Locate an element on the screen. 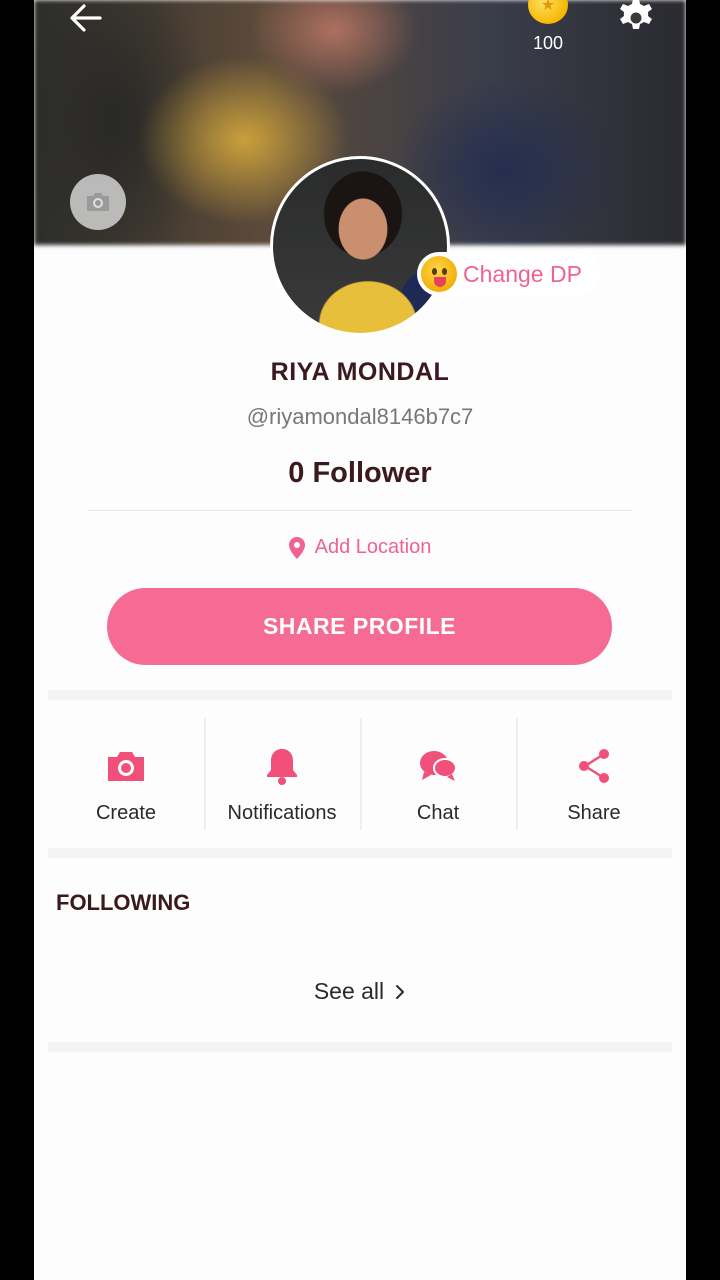 The image size is (720, 1280). location-pin-icon is located at coordinates (296, 547).